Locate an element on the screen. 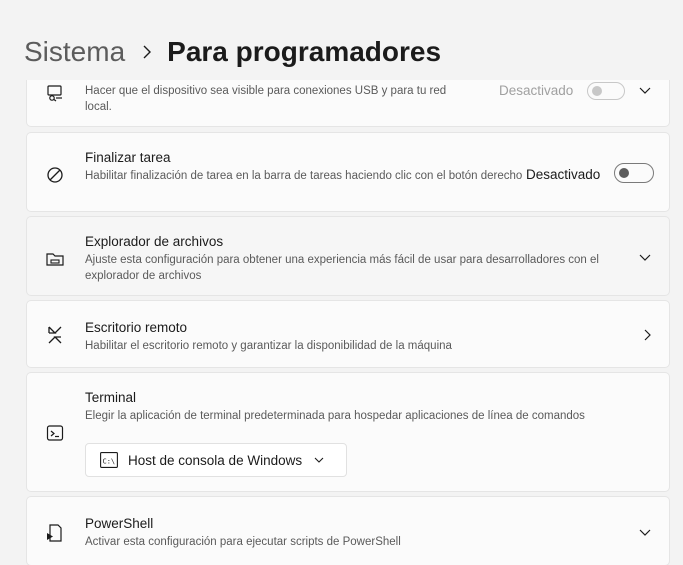 The height and width of the screenshot is (565, 683). folder-icon is located at coordinates (55, 259).